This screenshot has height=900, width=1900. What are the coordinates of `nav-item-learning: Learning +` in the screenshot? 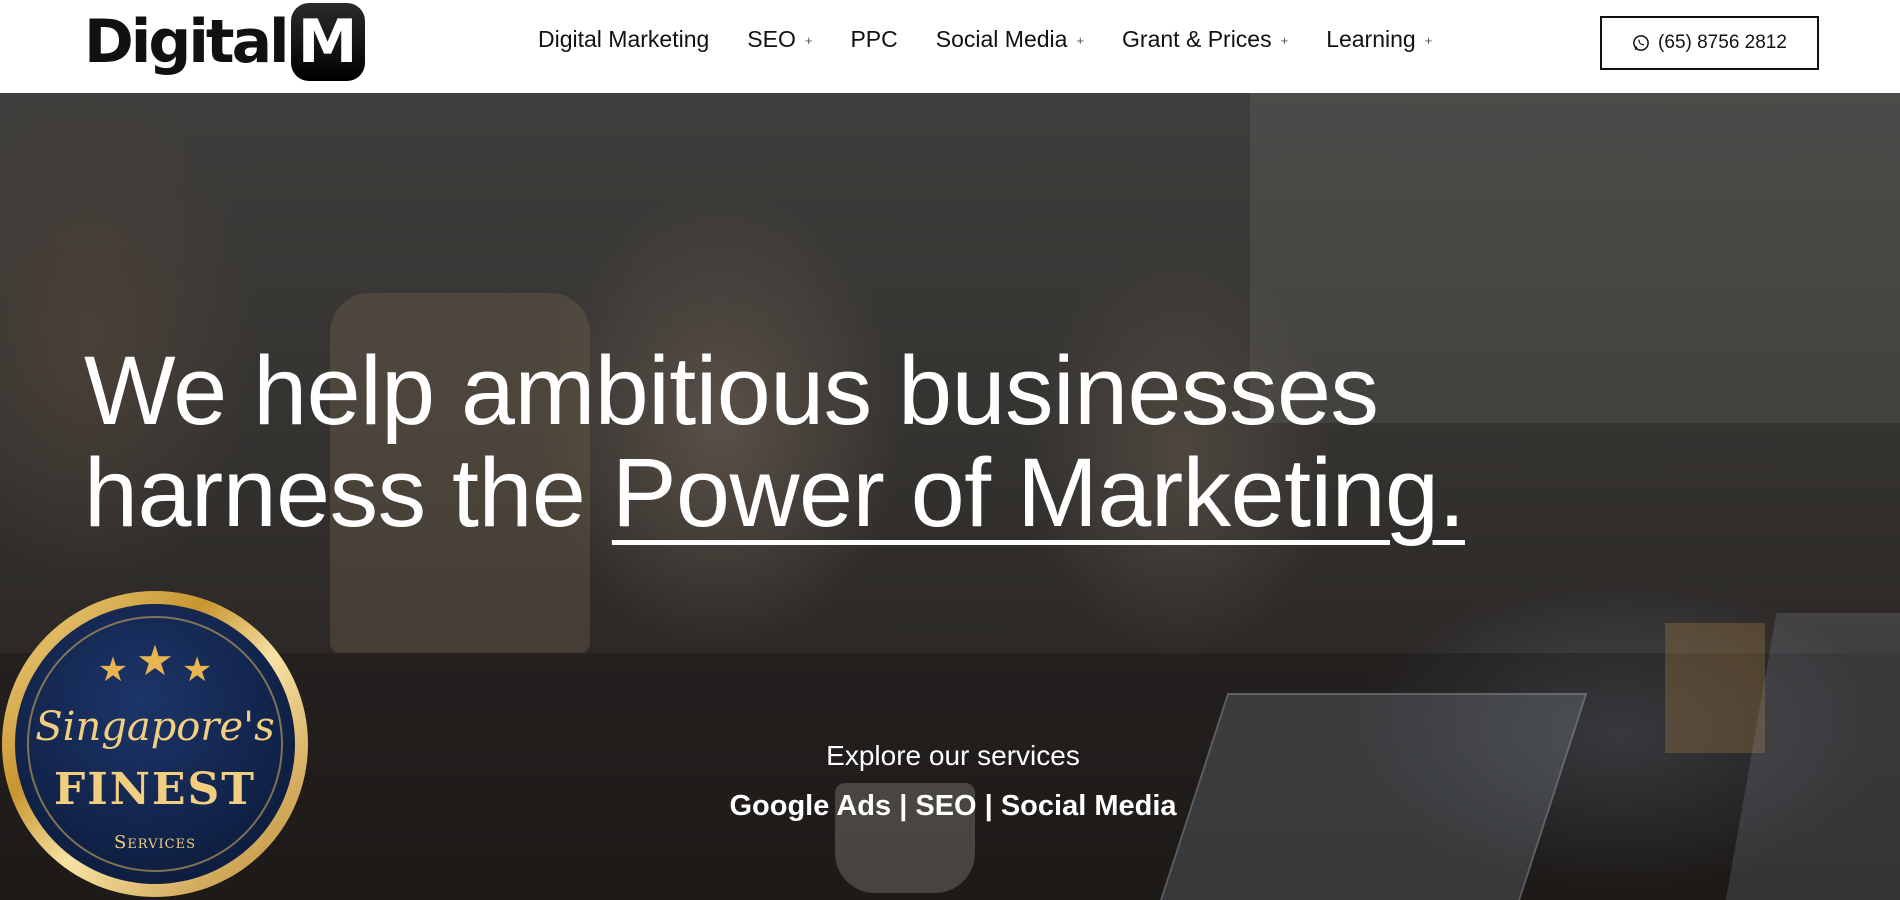 It's located at (1379, 39).